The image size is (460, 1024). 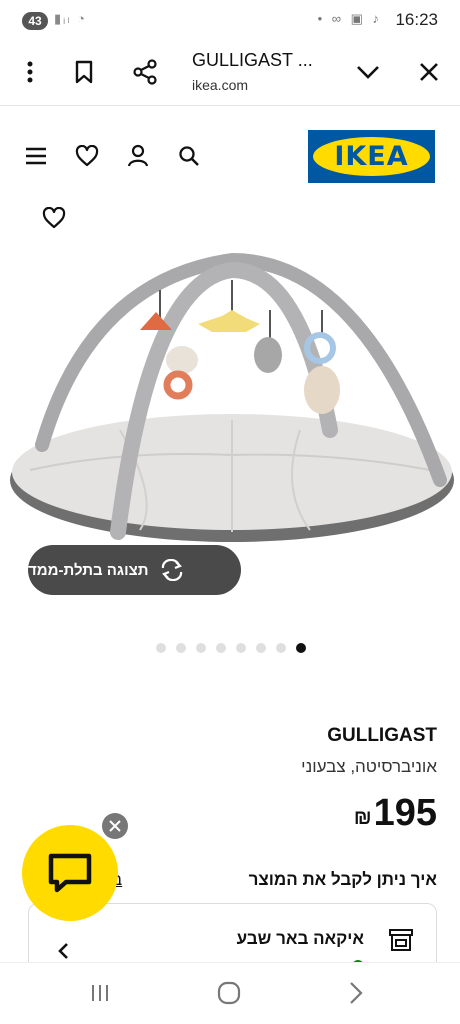 I want to click on chat-bubble-icon, so click(x=70, y=873).